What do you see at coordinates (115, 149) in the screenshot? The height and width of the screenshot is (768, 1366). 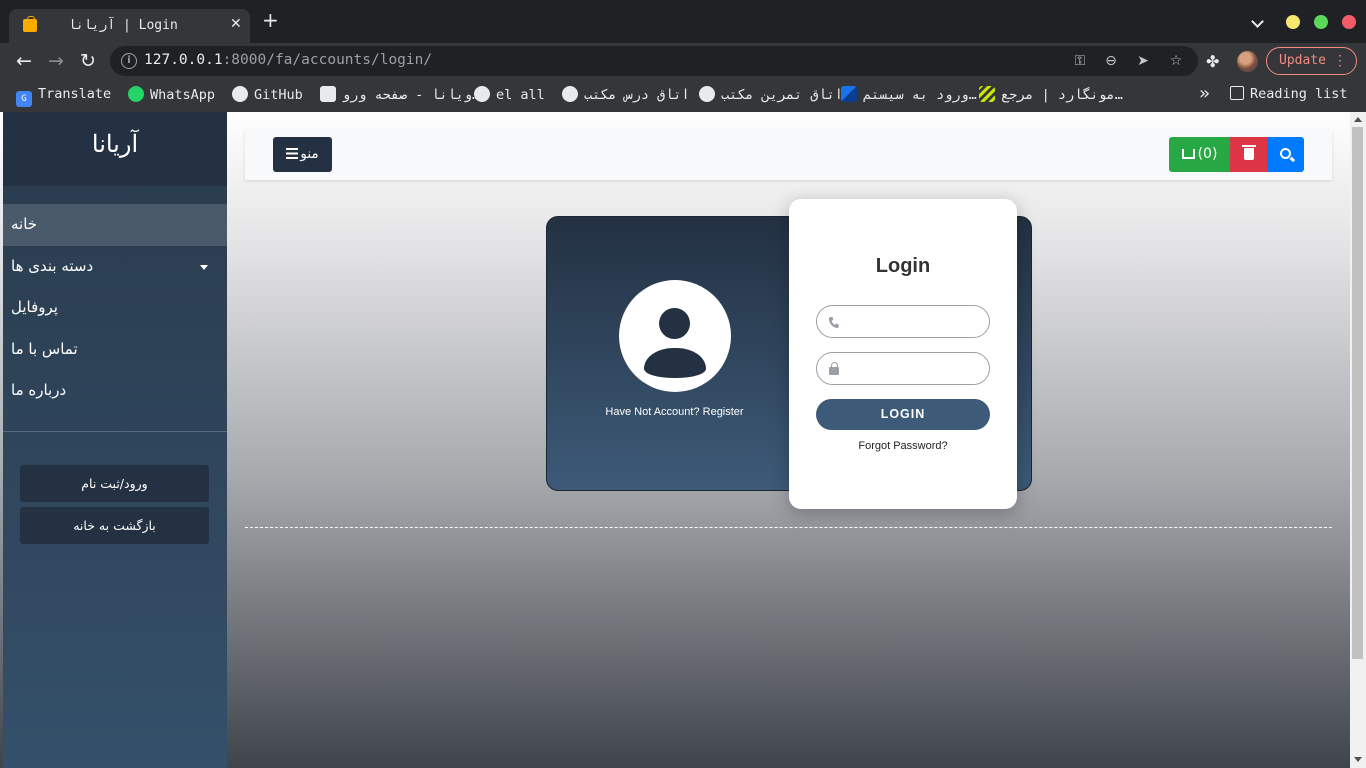 I see `brand-title: آریانا` at bounding box center [115, 149].